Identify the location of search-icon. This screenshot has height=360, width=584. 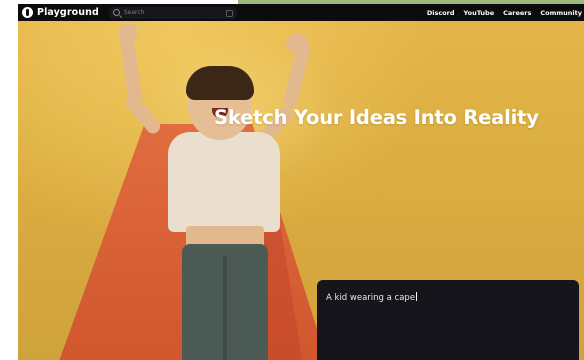
(116, 12).